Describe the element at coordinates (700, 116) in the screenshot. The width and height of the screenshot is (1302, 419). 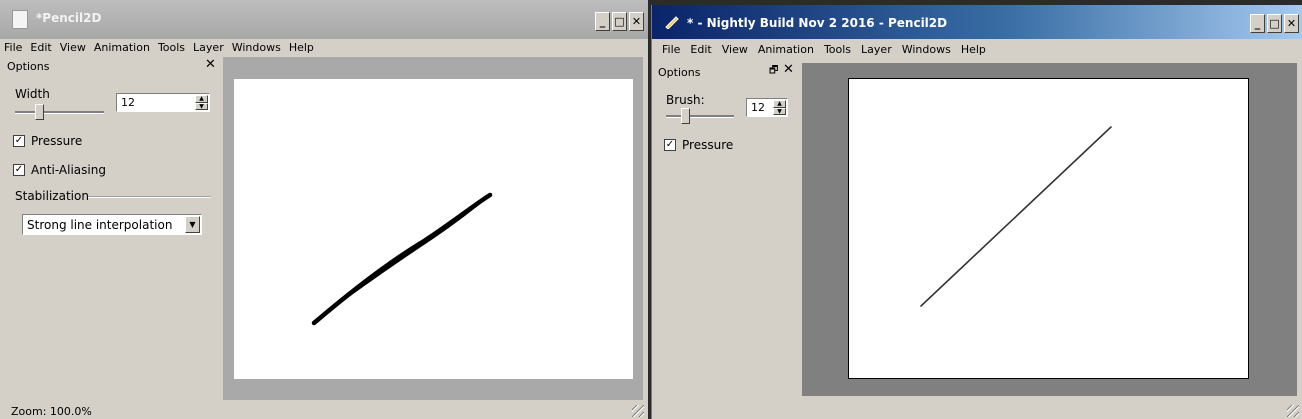
I see `brush-slider` at that location.